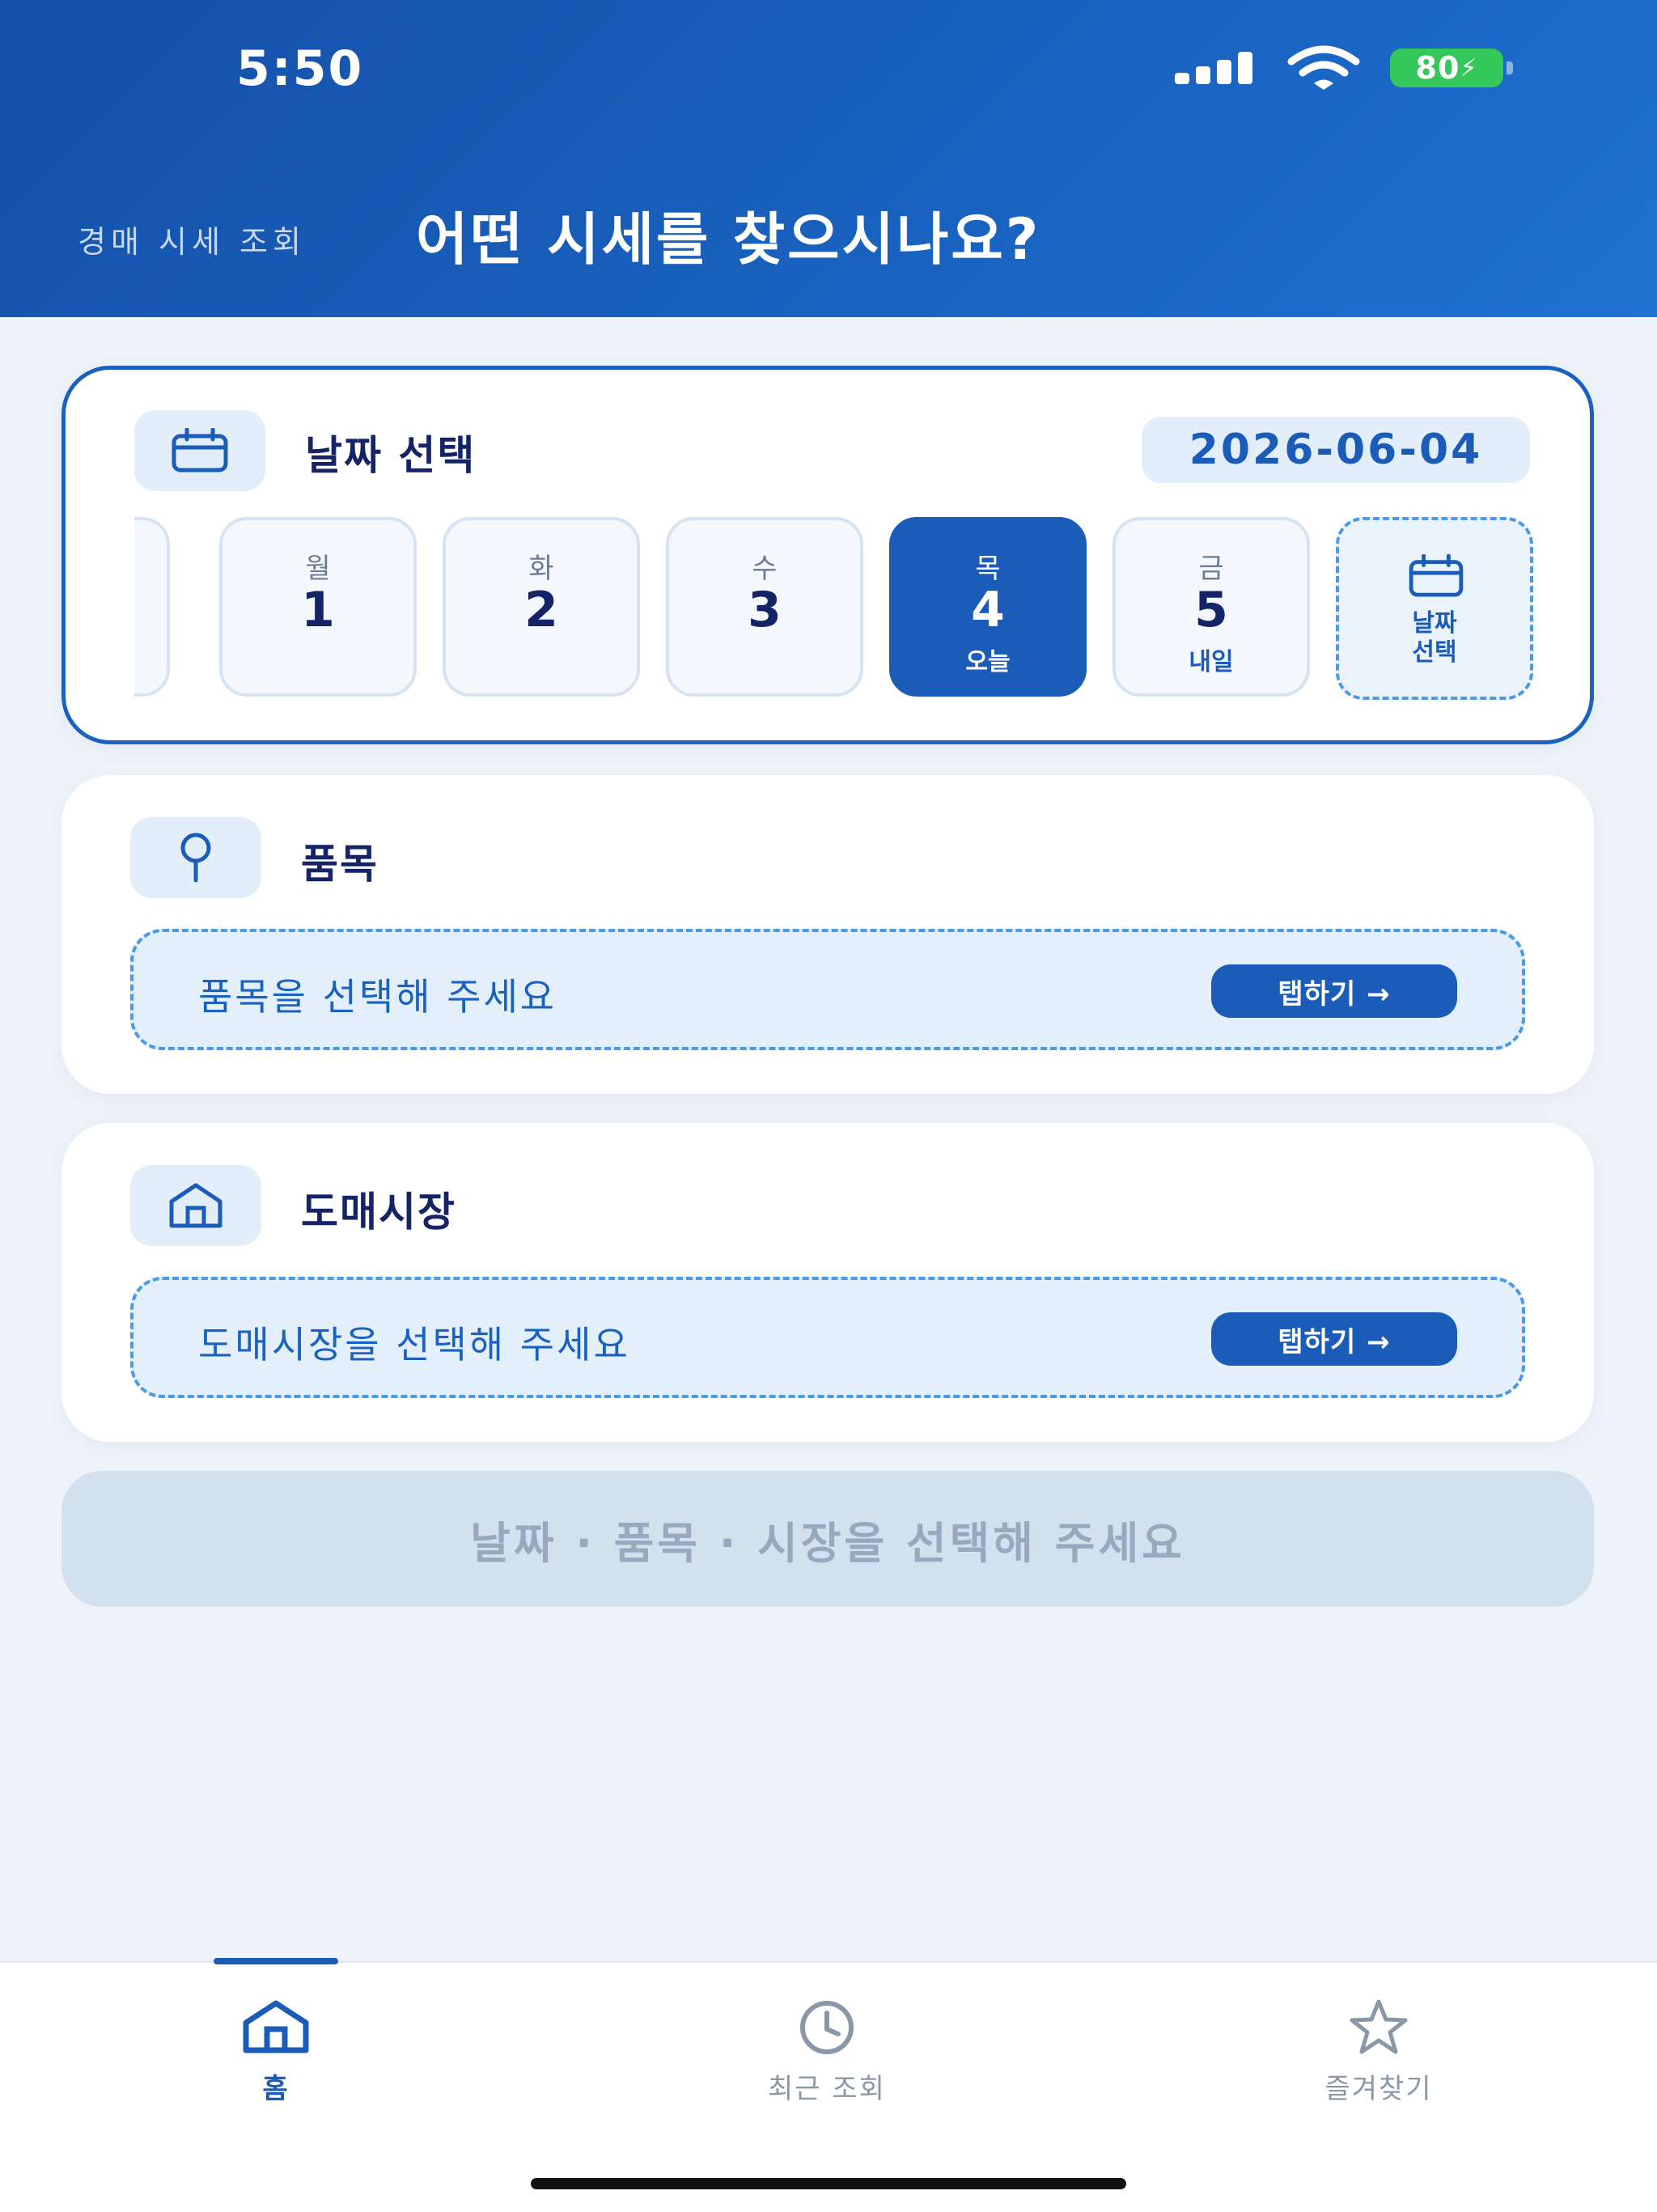  I want to click on day-number: 3, so click(765, 610).